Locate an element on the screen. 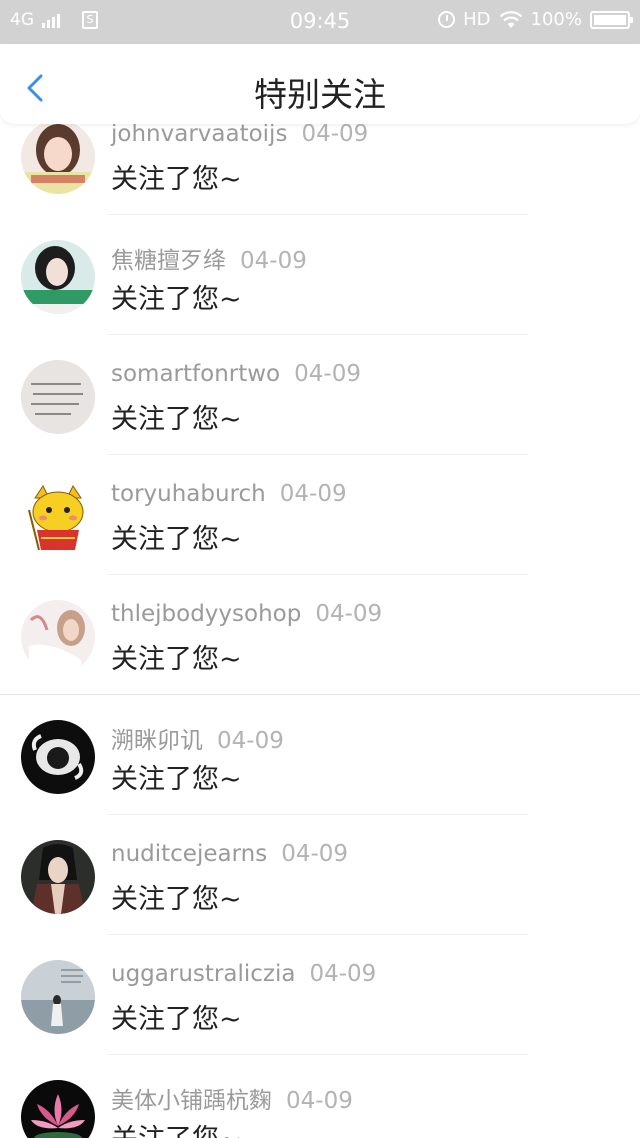  battery-icon is located at coordinates (611, 19).